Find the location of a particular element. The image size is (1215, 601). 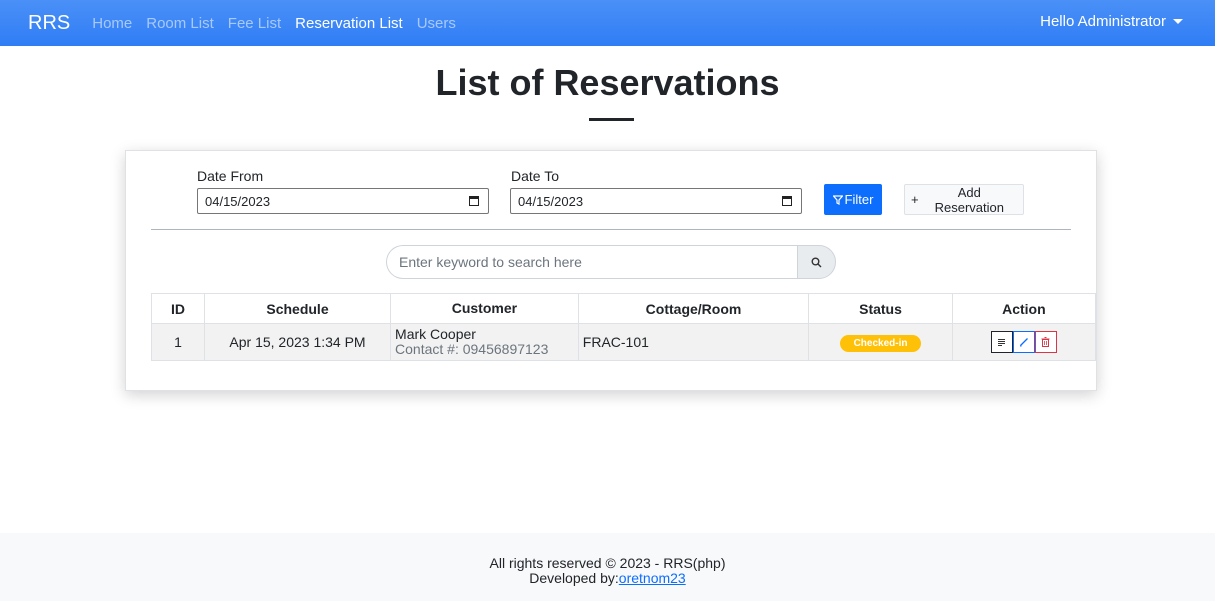

date-from-input: 04/15/2023 is located at coordinates (343, 201).